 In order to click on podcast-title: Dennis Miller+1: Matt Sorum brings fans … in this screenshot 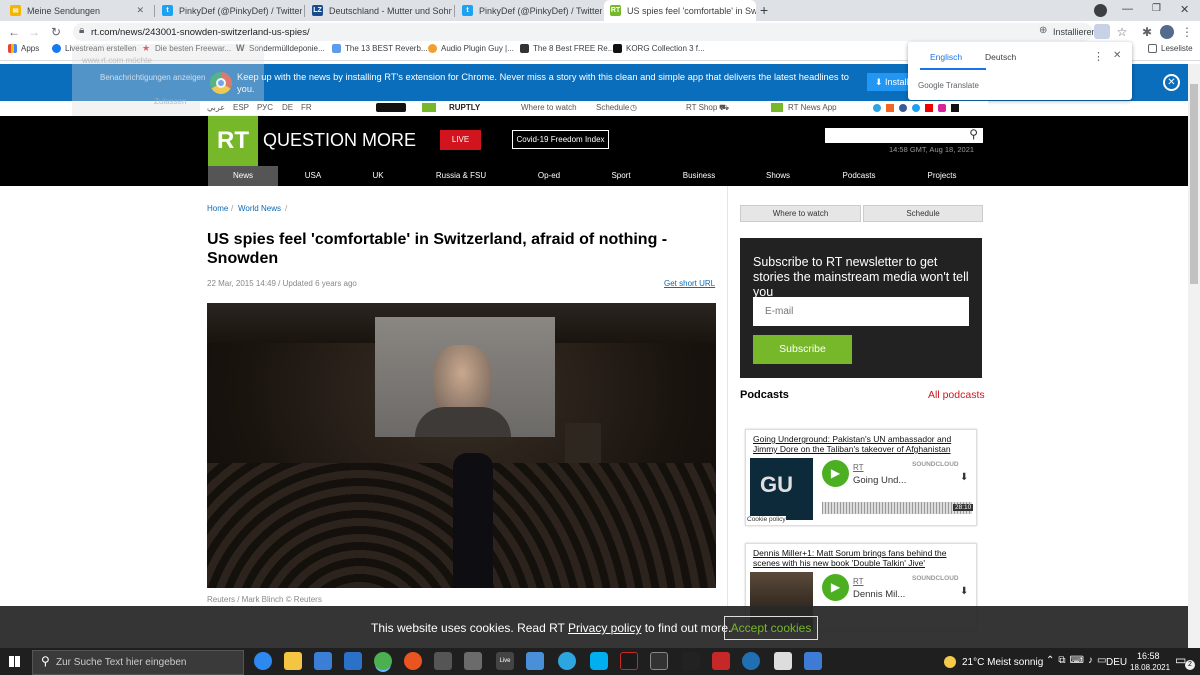, I will do `click(860, 558)`.